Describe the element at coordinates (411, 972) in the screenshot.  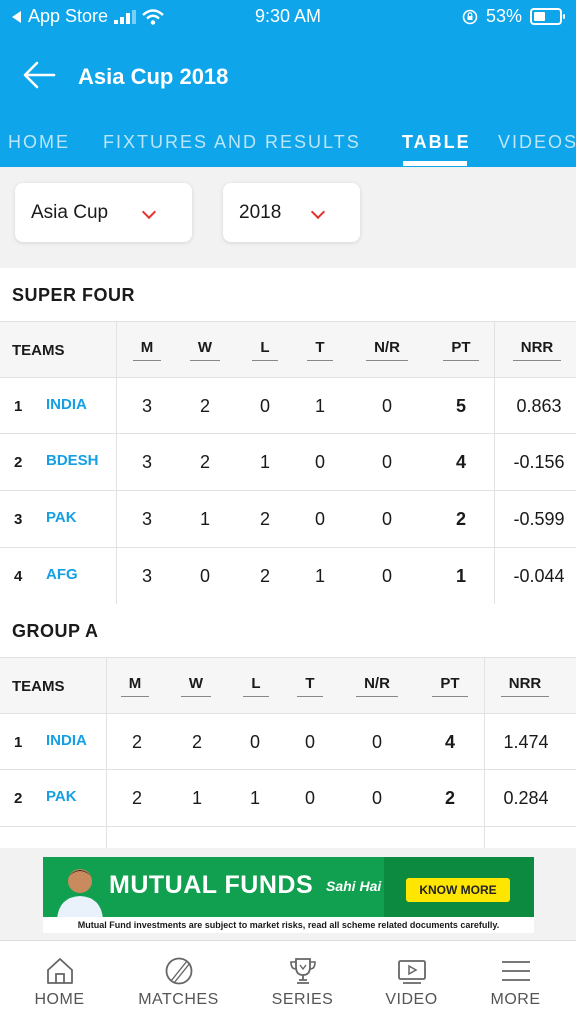
I see `video-play-icon` at that location.